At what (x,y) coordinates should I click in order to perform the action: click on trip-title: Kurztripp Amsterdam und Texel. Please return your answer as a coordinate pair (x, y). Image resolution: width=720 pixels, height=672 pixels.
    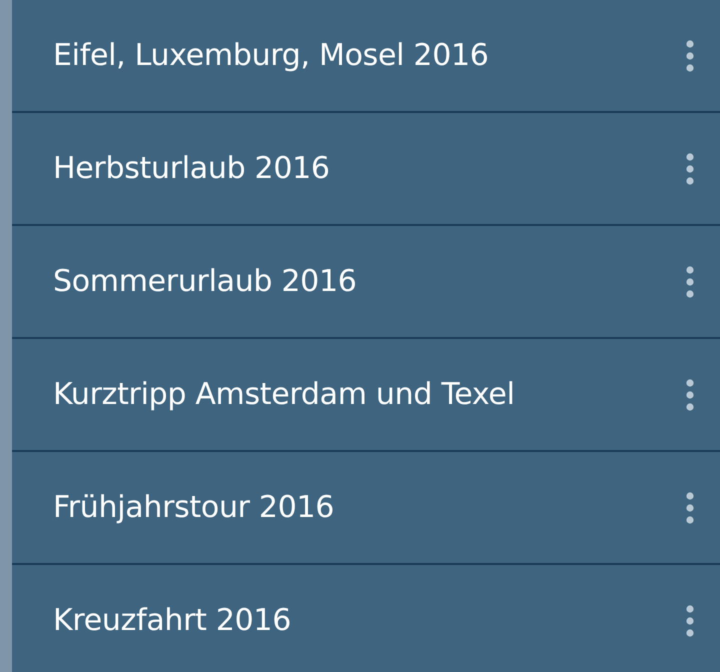
    Looking at the image, I should click on (284, 394).